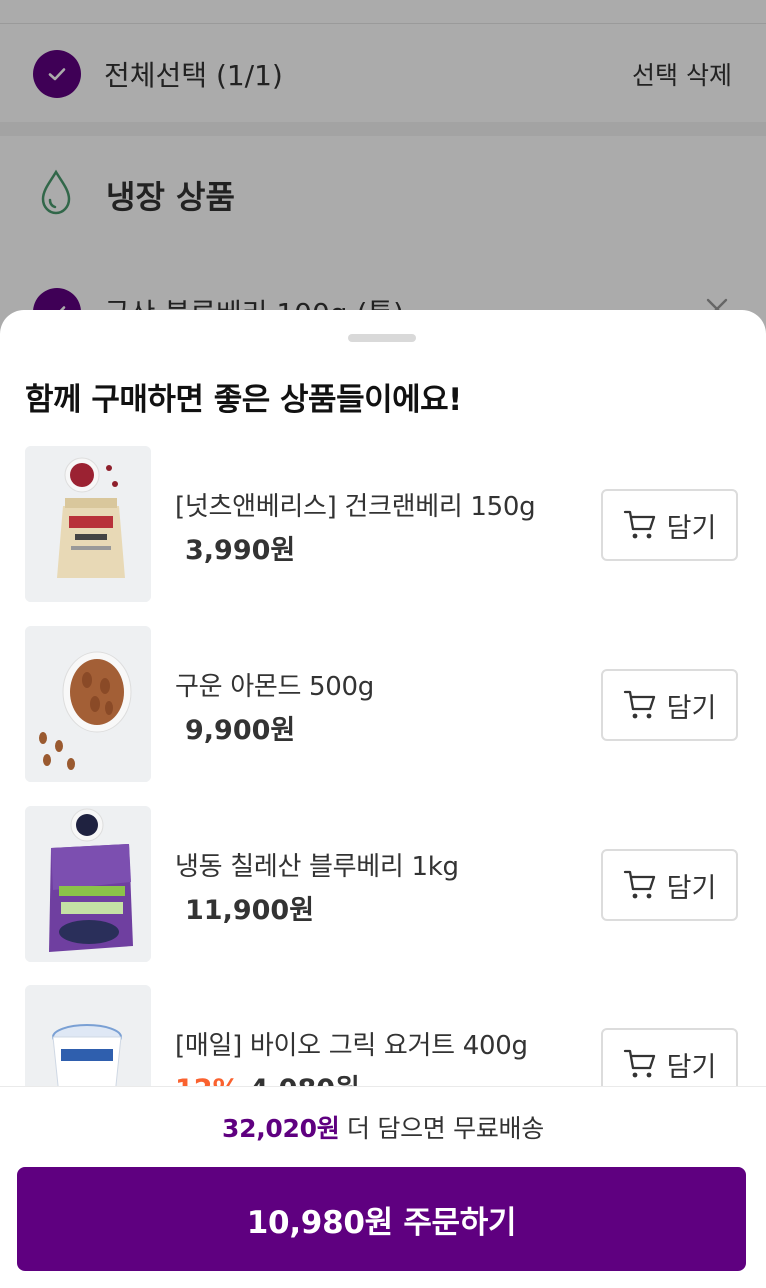 This screenshot has height=1288, width=766. I want to click on cranberry-bag-image, so click(88, 524).